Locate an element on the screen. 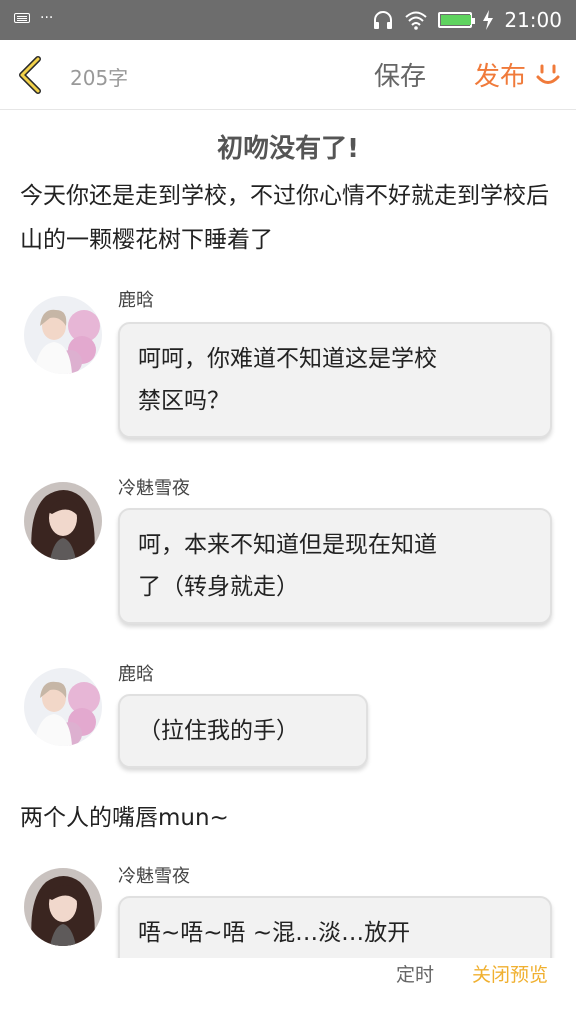 The width and height of the screenshot is (576, 1024). message-text: 唔~唔~唔 ~混…淡…放开 is located at coordinates (274, 933).